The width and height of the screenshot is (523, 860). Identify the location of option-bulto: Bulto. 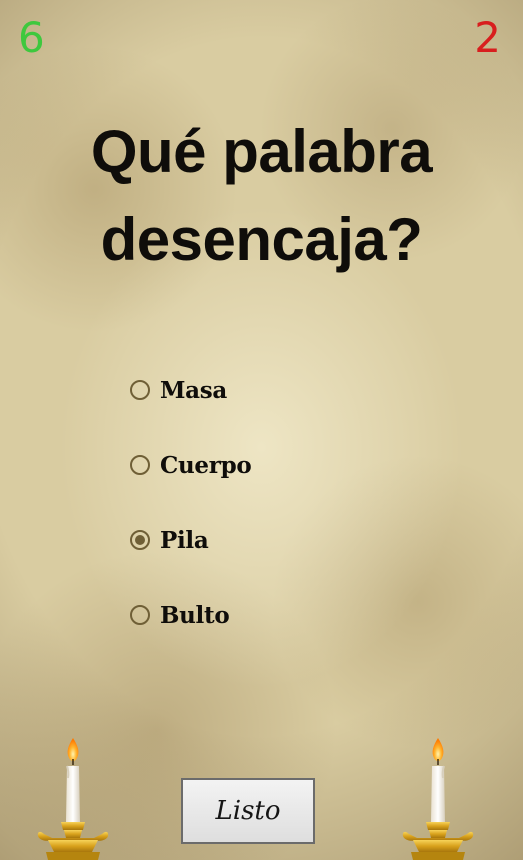
(190, 615).